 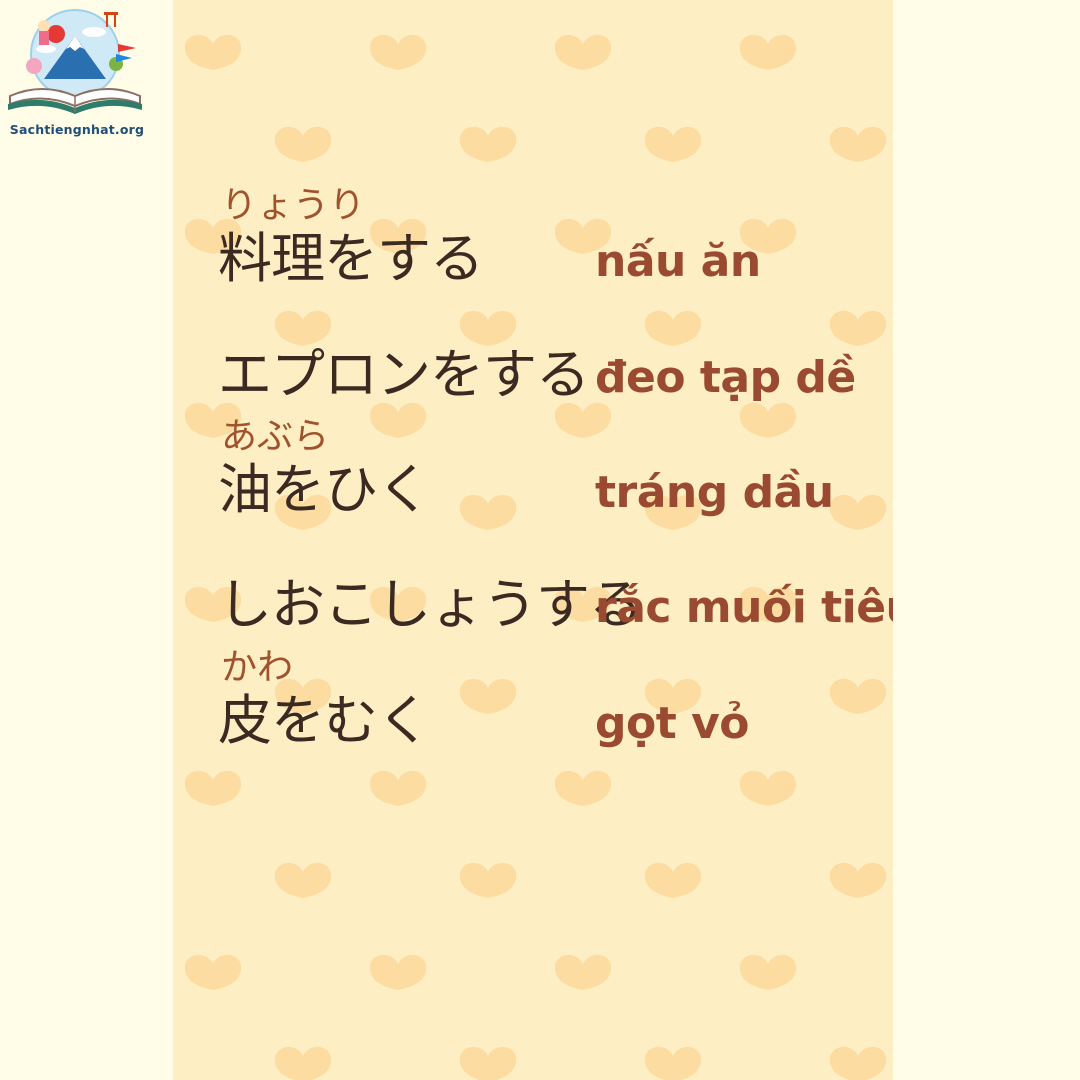 What do you see at coordinates (678, 261) in the screenshot?
I see `vietnamese-meaning: nấu ăn` at bounding box center [678, 261].